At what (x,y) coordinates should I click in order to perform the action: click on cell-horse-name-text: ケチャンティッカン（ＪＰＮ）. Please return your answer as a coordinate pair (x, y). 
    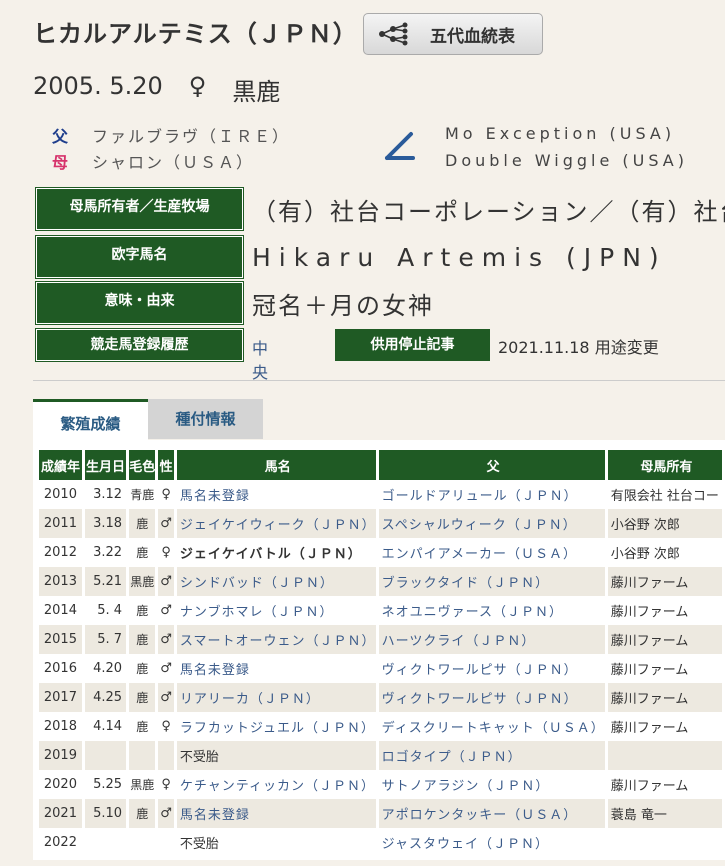
    Looking at the image, I should click on (277, 786).